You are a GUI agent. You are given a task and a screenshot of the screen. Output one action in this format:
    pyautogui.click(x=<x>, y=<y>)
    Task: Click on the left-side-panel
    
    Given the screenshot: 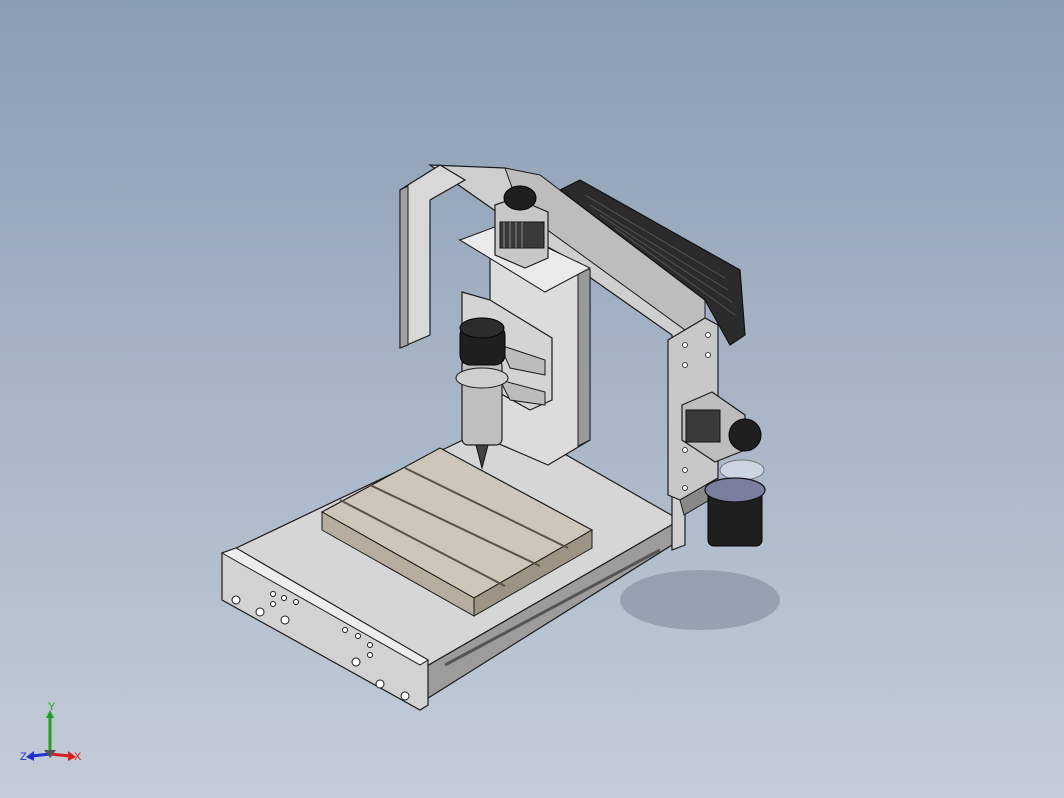 What is the action you would take?
    pyautogui.click(x=433, y=256)
    